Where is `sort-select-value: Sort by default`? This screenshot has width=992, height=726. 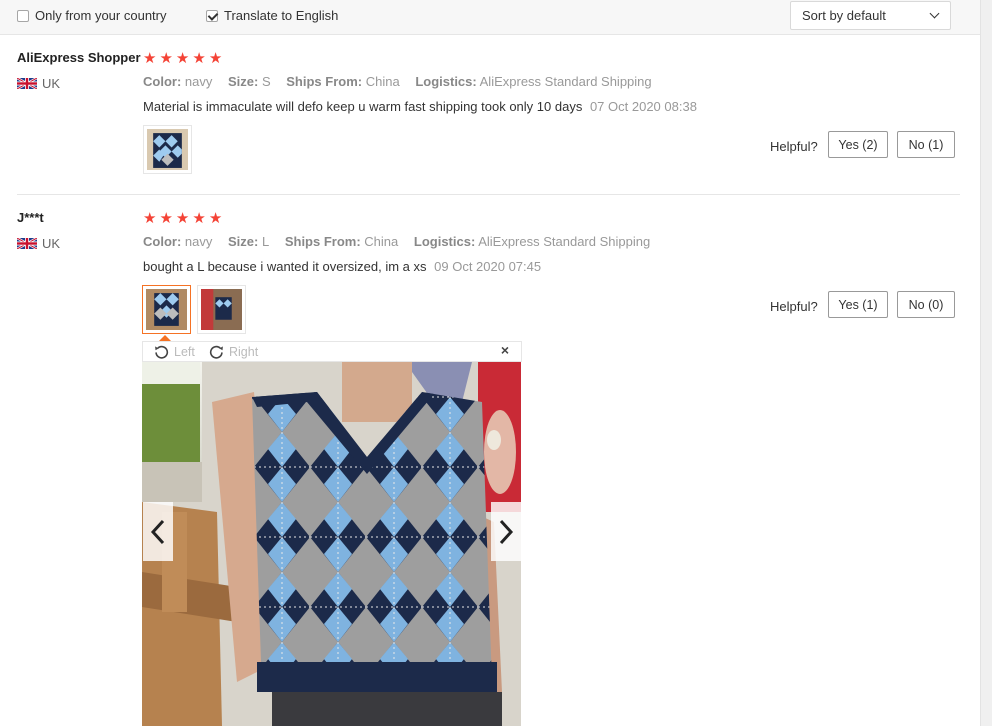 sort-select-value: Sort by default is located at coordinates (844, 15).